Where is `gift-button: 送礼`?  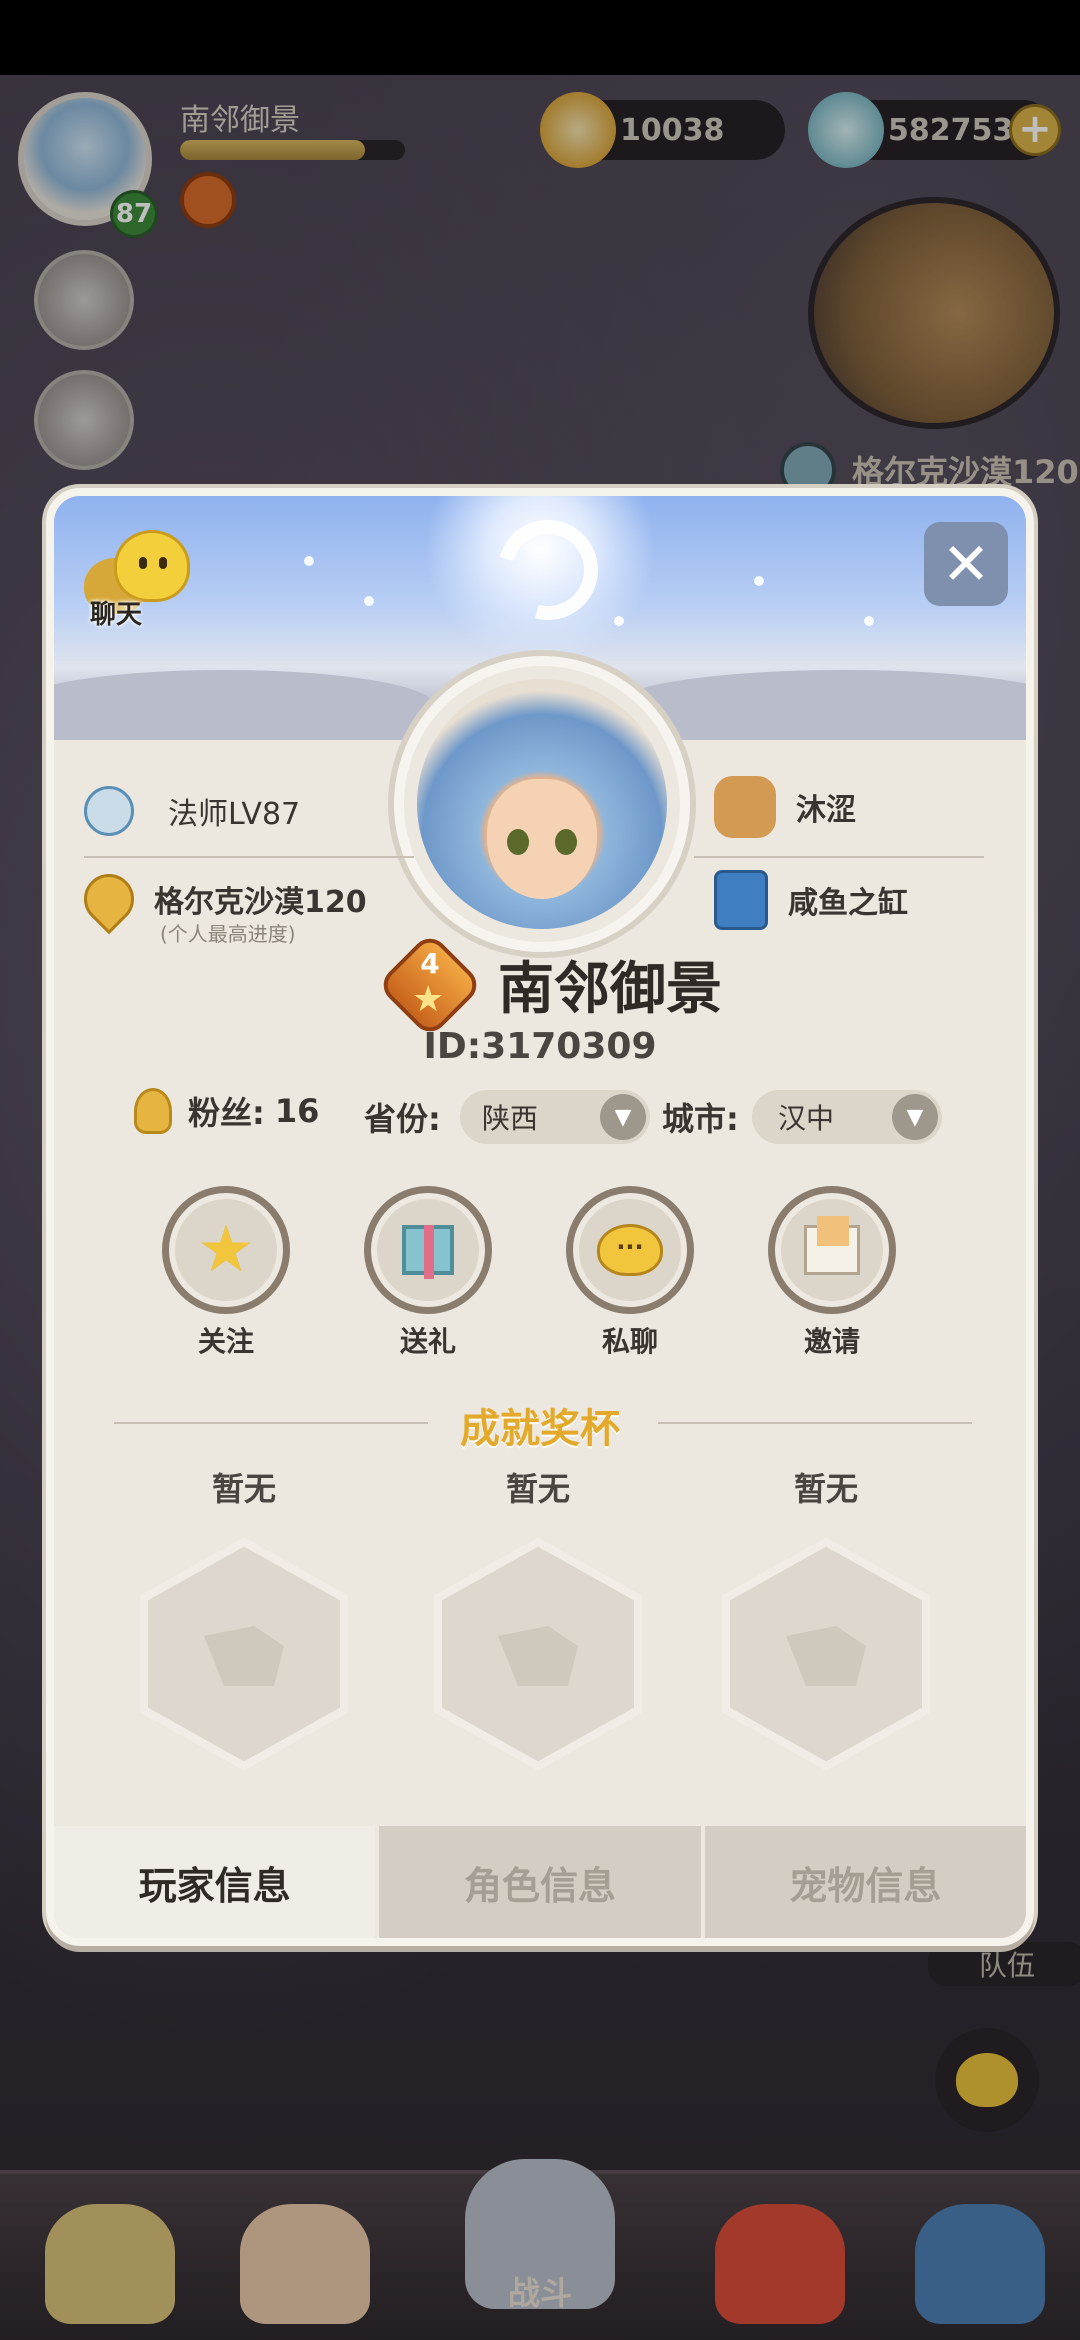 gift-button: 送礼 is located at coordinates (428, 1273).